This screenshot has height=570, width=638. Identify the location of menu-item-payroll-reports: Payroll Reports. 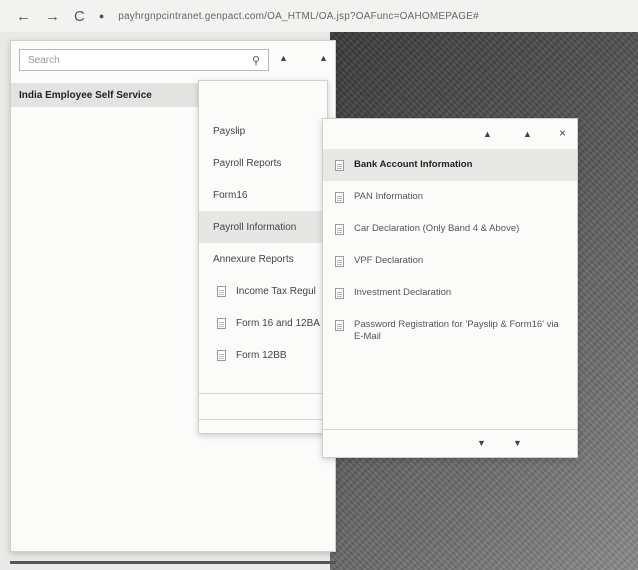
(263, 163).